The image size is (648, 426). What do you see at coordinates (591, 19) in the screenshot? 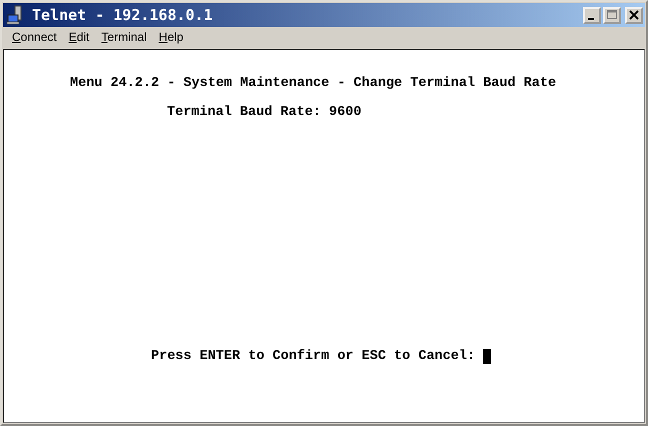
I see `minimize-icon` at bounding box center [591, 19].